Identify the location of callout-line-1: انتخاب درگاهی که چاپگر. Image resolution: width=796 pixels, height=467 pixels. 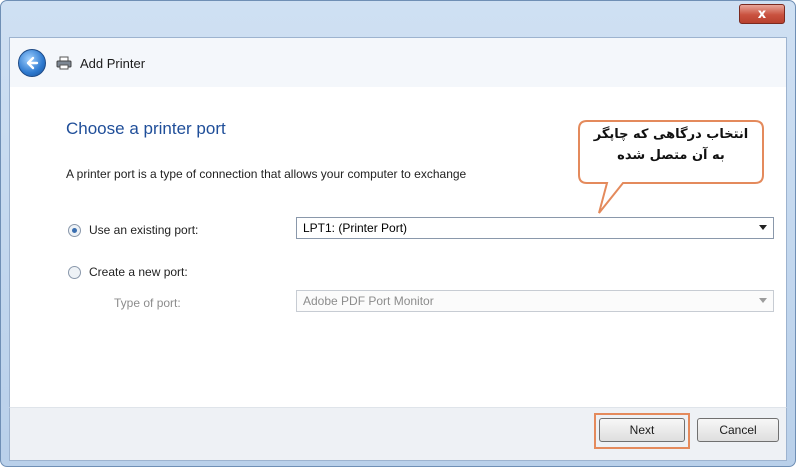
(671, 134).